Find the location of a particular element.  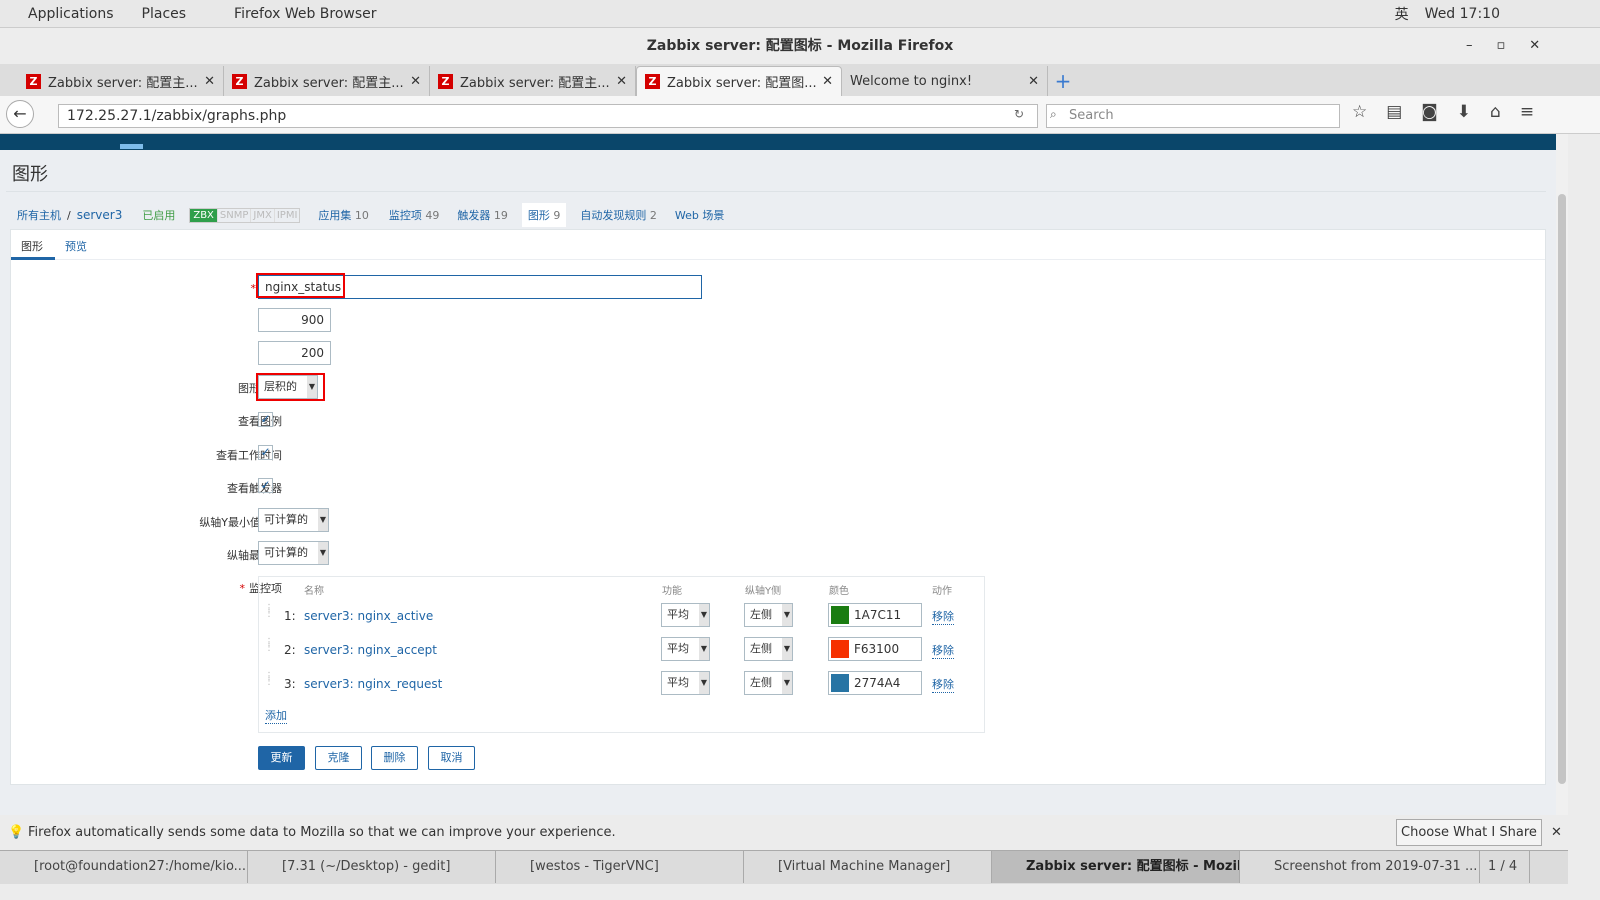

app-menu: Firefox Web Browser is located at coordinates (305, 14).